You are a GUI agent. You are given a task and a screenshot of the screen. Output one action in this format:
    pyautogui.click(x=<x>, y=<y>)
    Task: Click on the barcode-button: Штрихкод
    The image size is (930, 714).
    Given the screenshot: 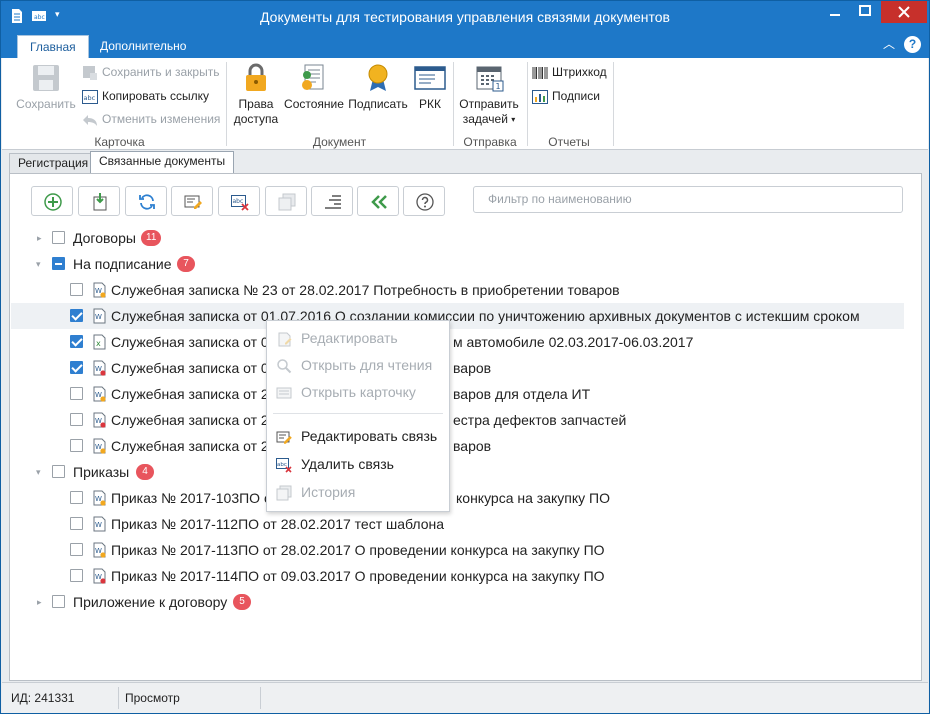 What is the action you would take?
    pyautogui.click(x=569, y=72)
    